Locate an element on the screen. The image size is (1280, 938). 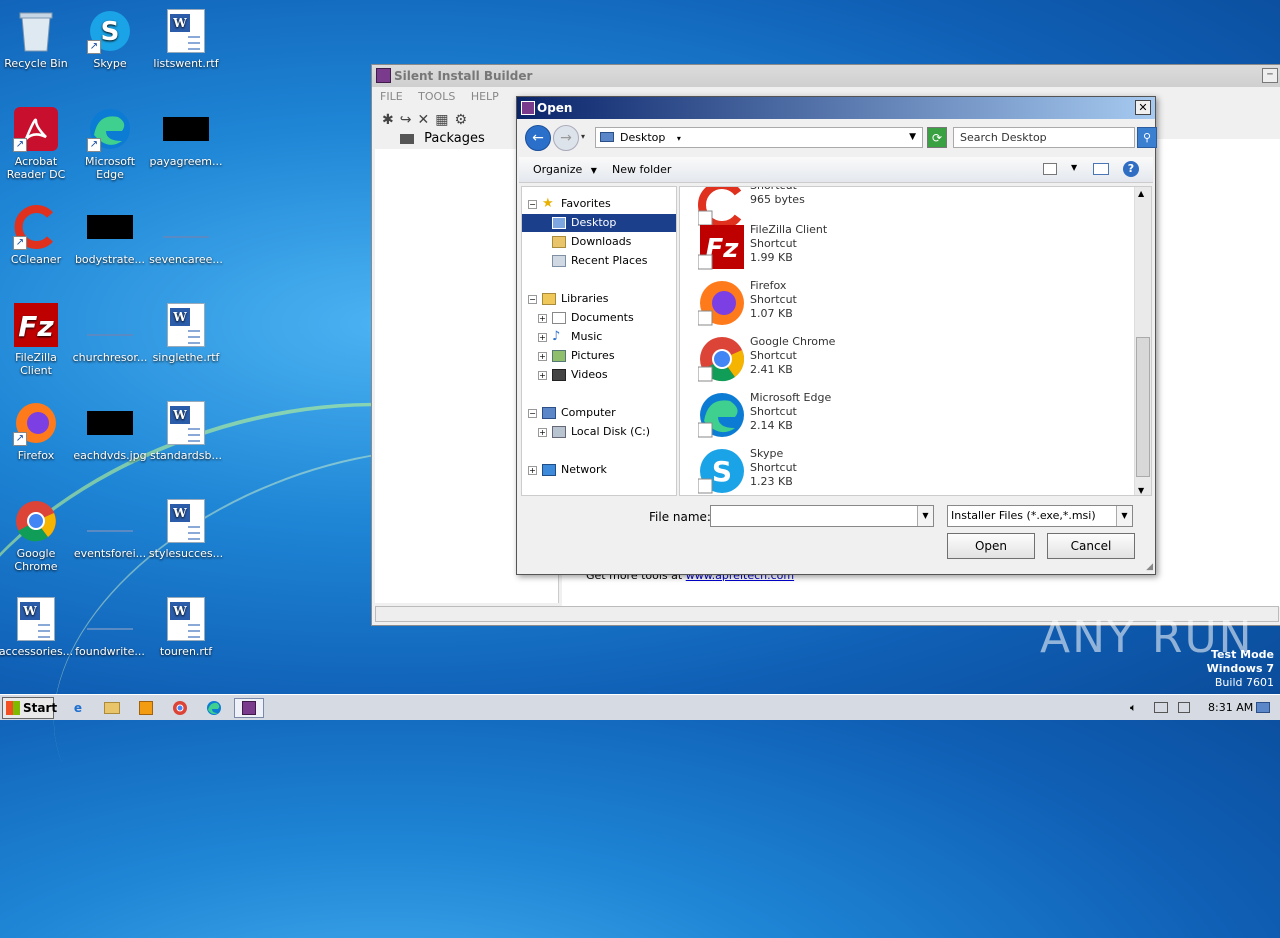
file-name-input: ▼ is located at coordinates (822, 516).